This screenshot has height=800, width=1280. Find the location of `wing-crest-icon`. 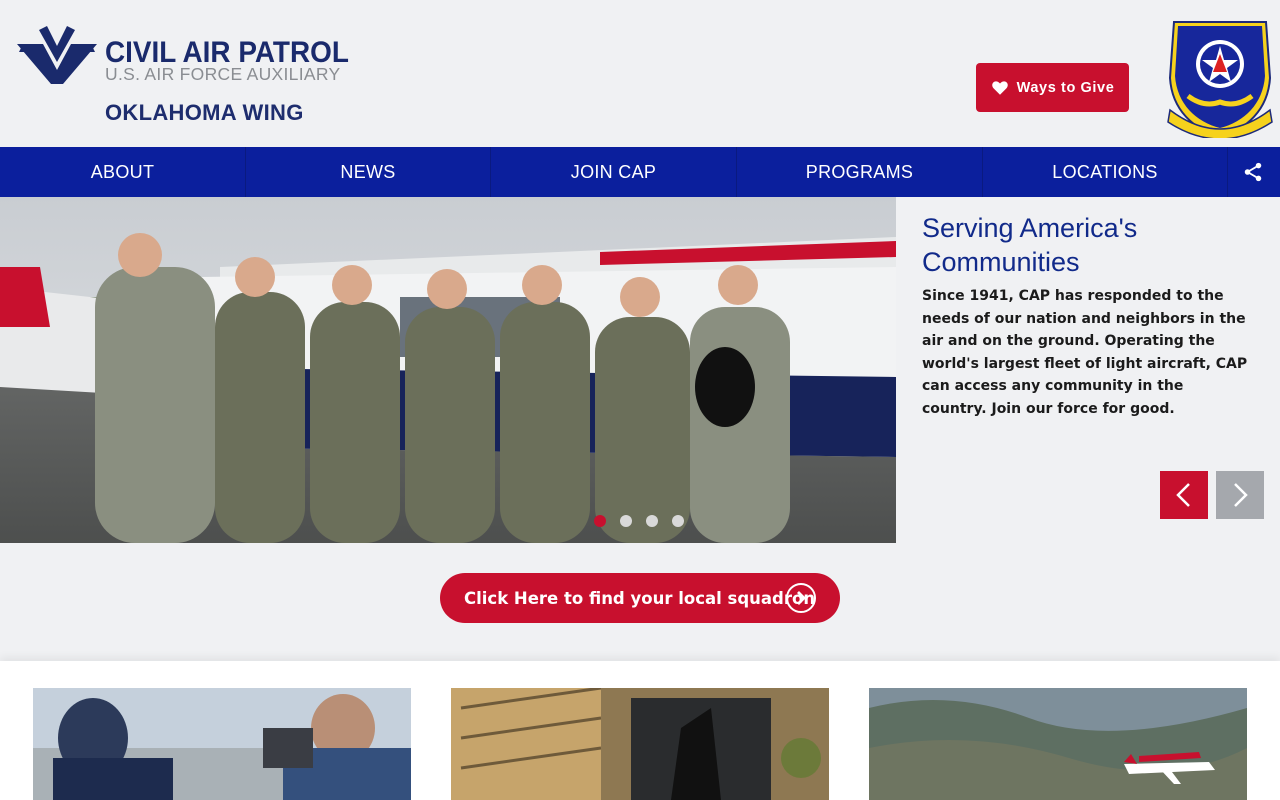

wing-crest-icon is located at coordinates (1220, 80).